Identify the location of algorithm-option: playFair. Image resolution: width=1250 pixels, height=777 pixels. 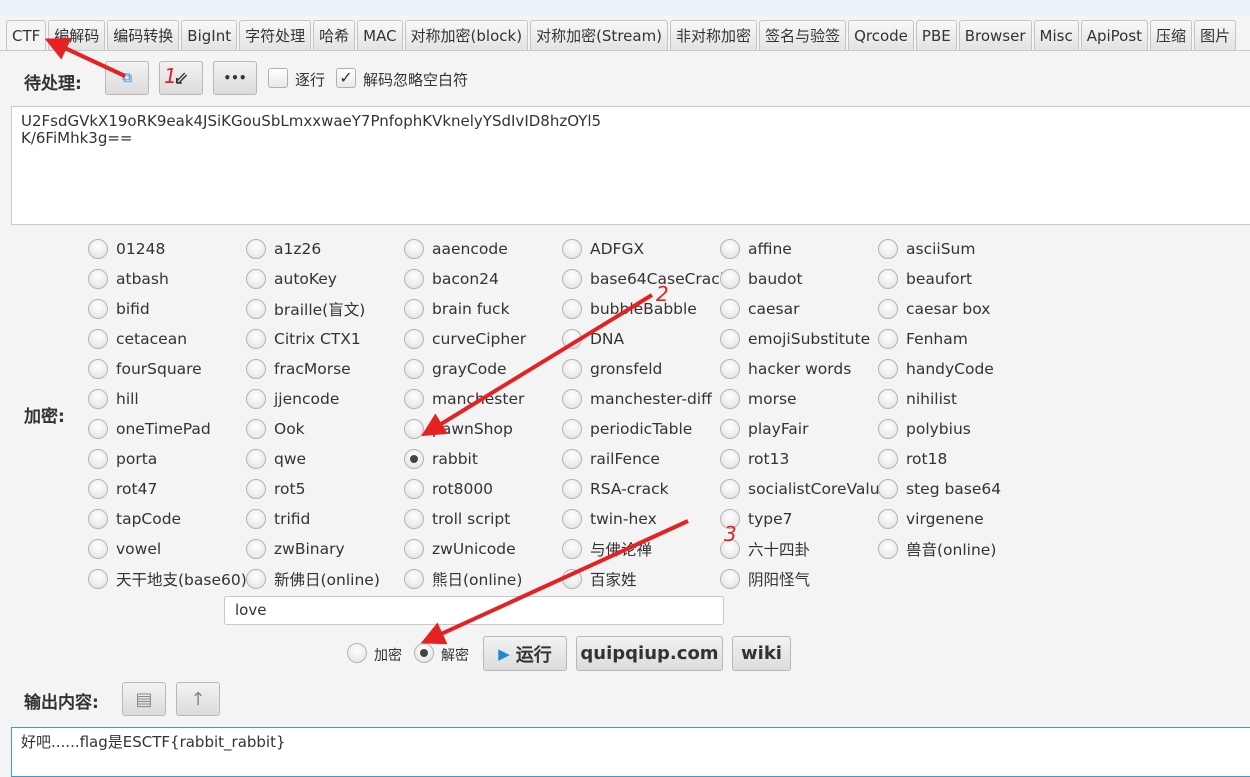
(799, 429).